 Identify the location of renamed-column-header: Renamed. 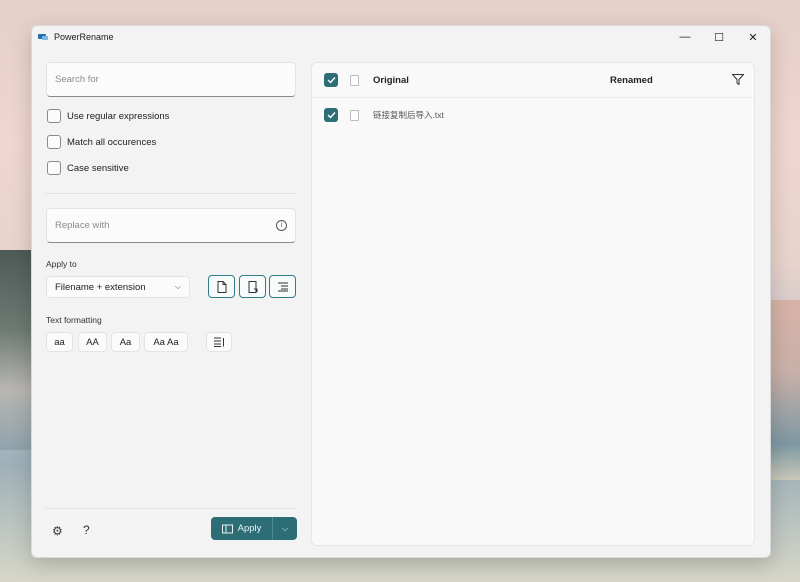
(631, 80).